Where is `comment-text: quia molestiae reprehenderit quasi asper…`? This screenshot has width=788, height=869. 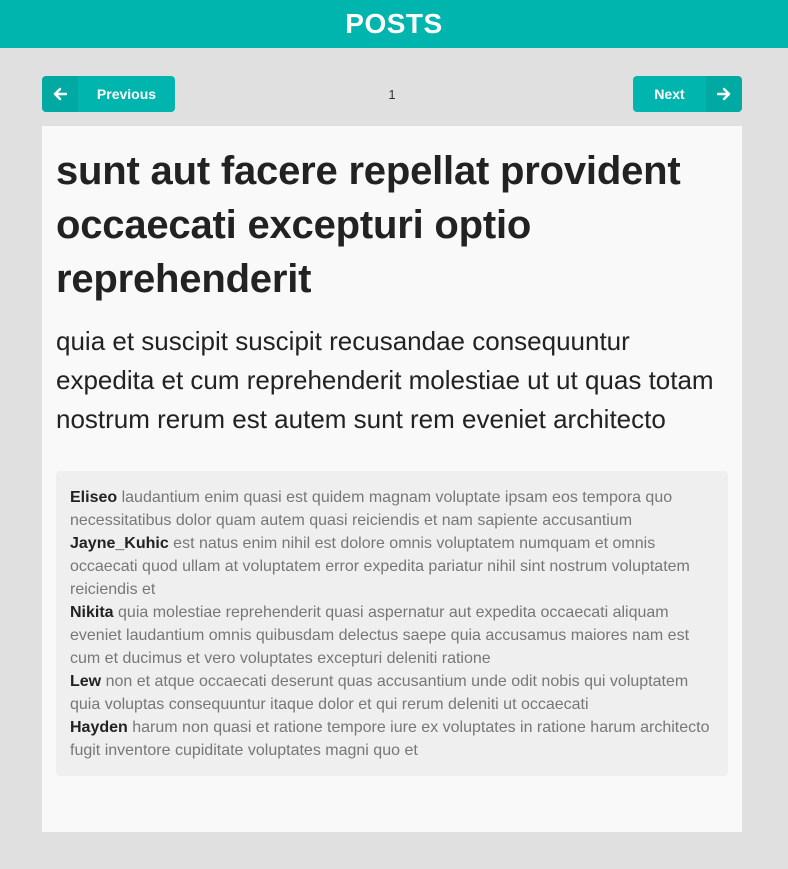 comment-text: quia molestiae reprehenderit quasi asper… is located at coordinates (380, 635).